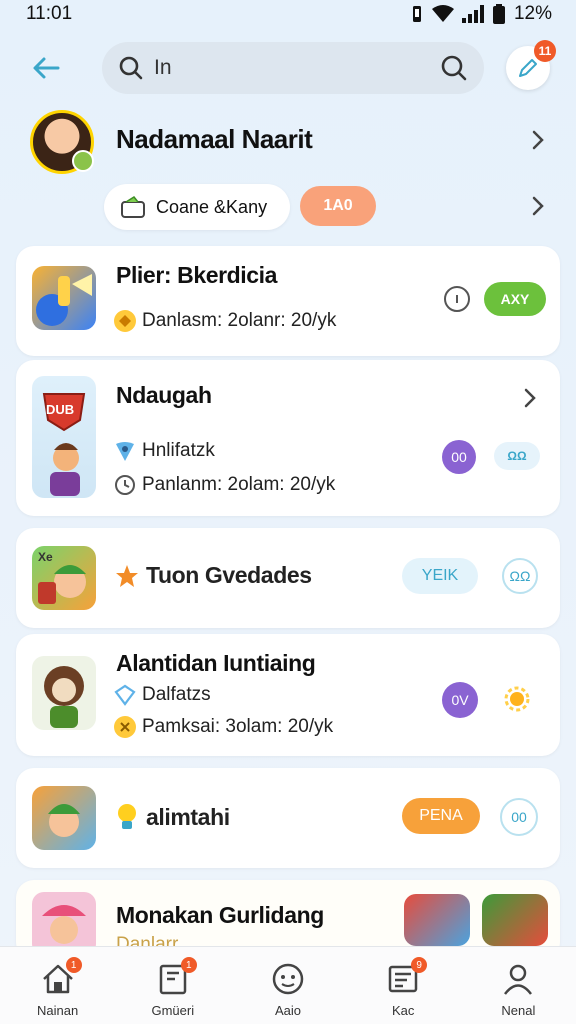 Image resolution: width=576 pixels, height=1024 pixels. What do you see at coordinates (220, 915) in the screenshot?
I see `card-title: Monakan Gurlidang` at bounding box center [220, 915].